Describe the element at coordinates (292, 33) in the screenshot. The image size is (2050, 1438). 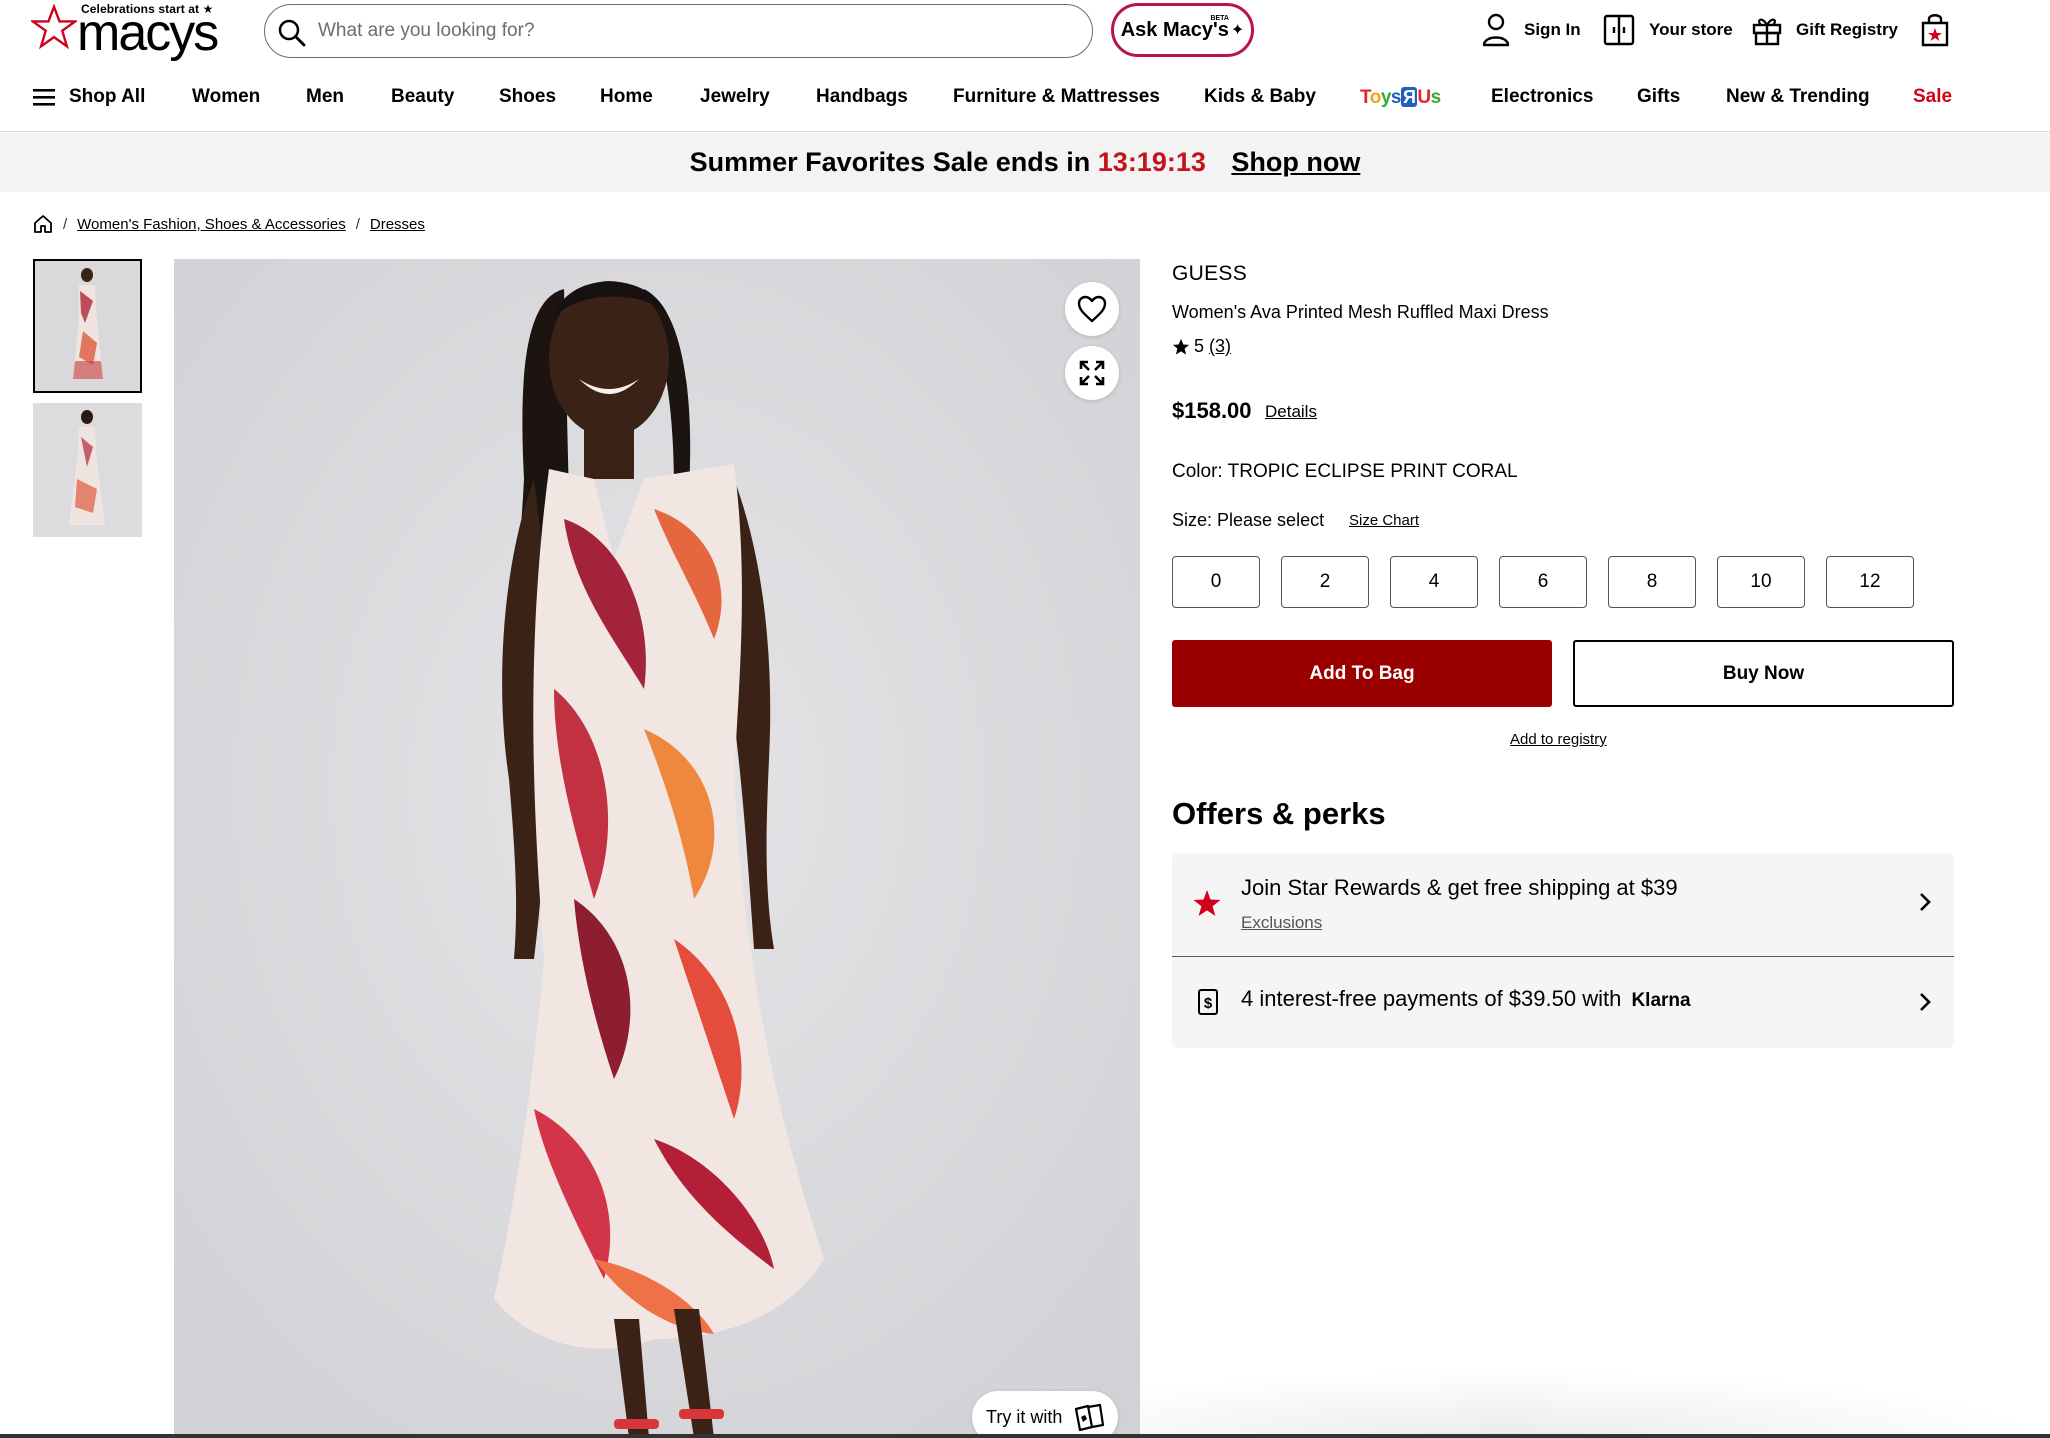
I see `search-icon` at that location.